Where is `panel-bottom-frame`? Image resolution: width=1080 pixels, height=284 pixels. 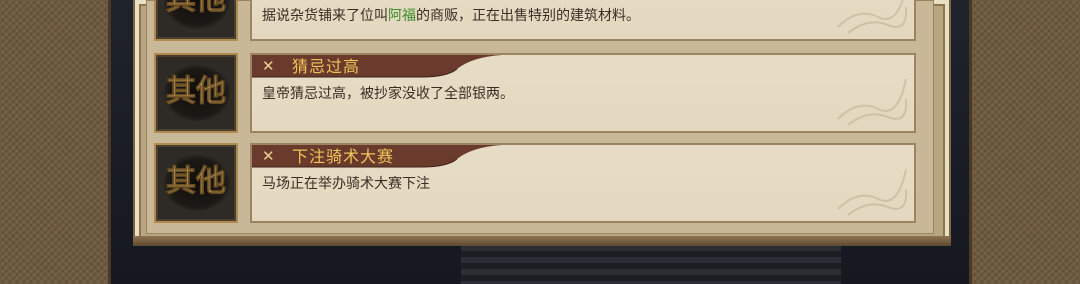 panel-bottom-frame is located at coordinates (542, 241).